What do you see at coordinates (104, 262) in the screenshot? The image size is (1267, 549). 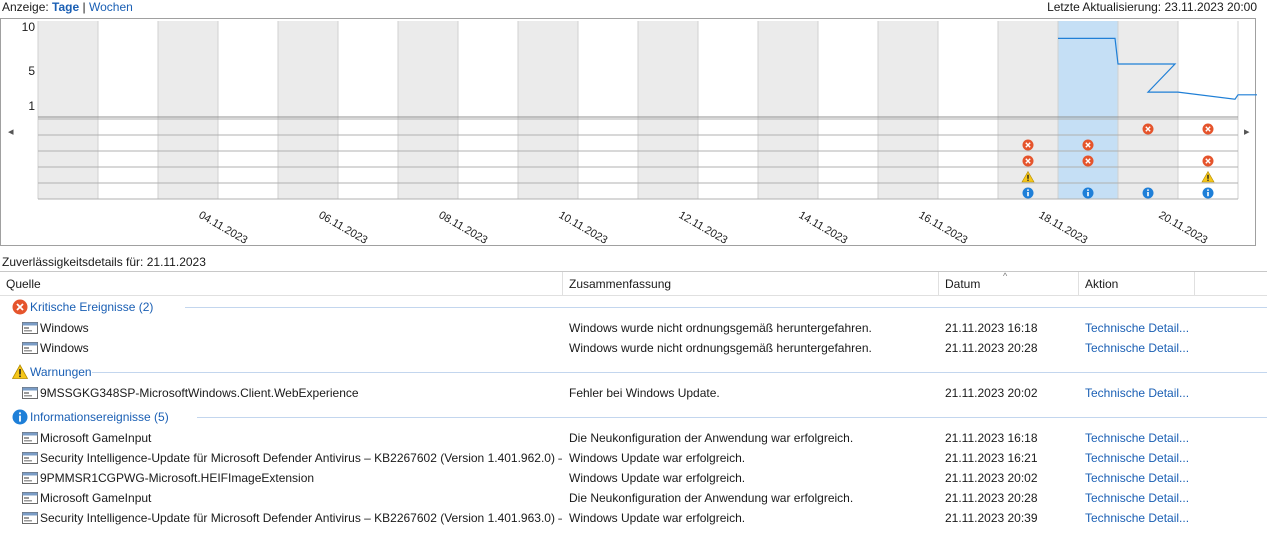 I see `details-title: Zuverlässigkeitsdetails für: 21.11.2023` at bounding box center [104, 262].